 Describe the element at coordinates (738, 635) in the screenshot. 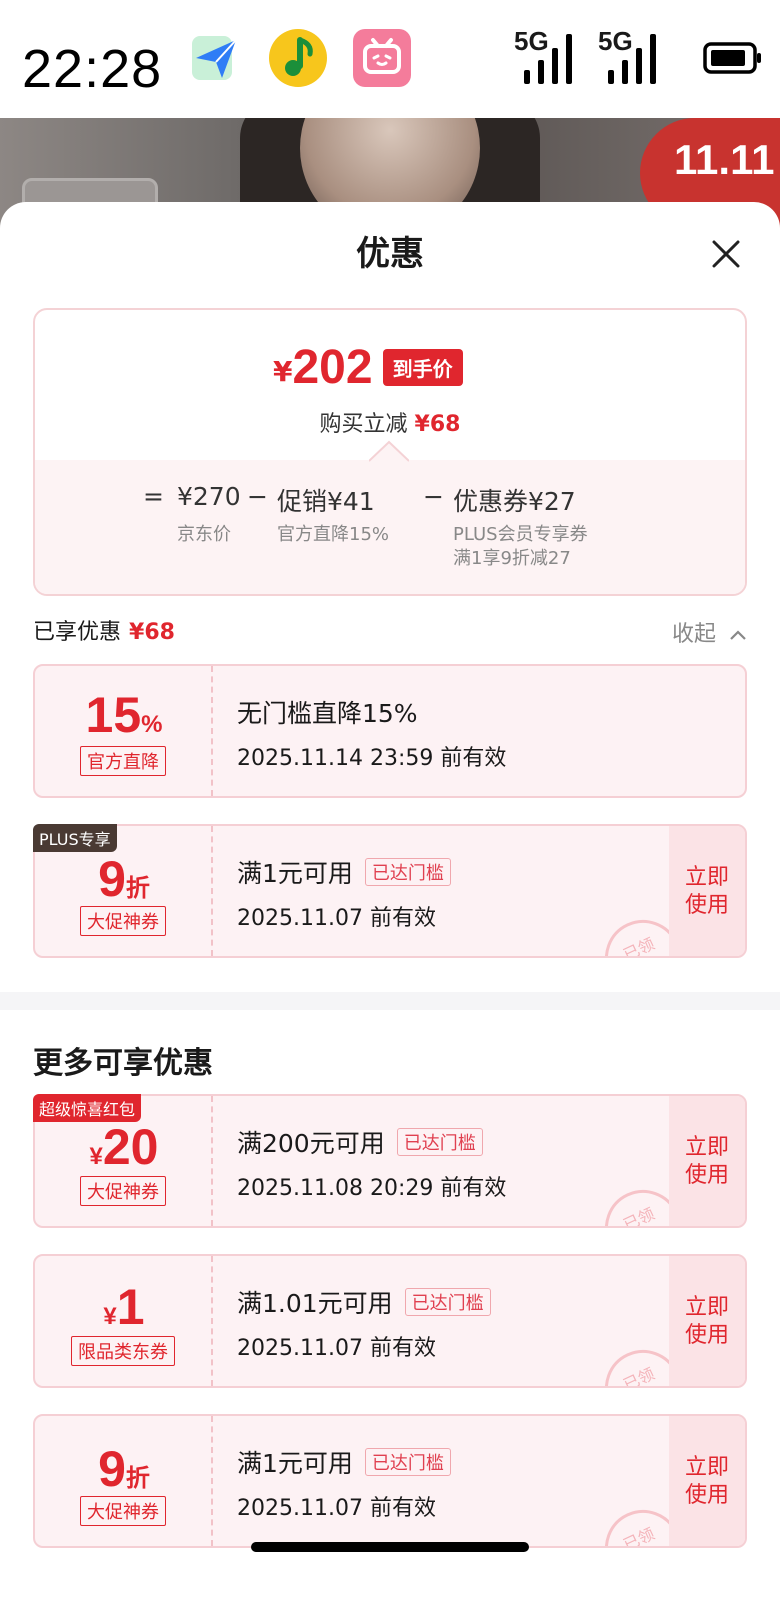

I see `chevron-up-icon` at that location.